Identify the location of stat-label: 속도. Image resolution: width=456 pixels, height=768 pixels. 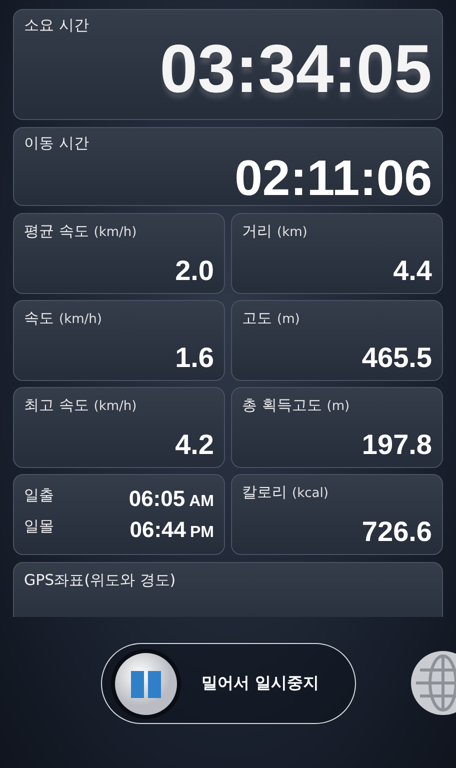
(39, 318).